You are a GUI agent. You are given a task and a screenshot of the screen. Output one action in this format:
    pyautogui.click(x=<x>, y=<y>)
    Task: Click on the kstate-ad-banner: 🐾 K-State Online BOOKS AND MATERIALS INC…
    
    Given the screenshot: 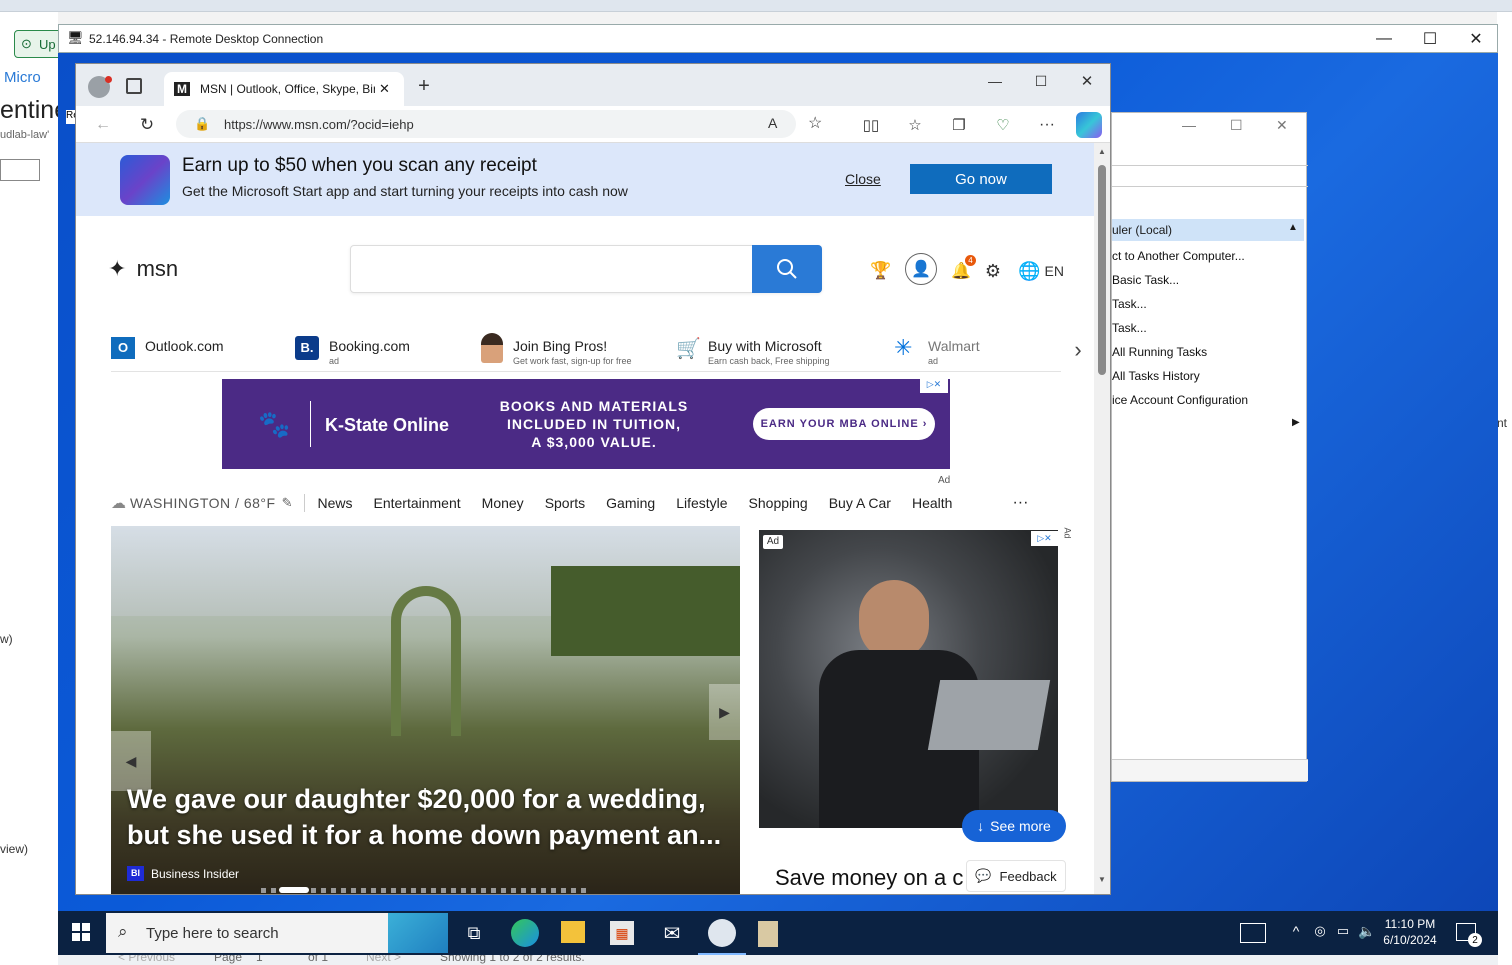 What is the action you would take?
    pyautogui.click(x=586, y=424)
    